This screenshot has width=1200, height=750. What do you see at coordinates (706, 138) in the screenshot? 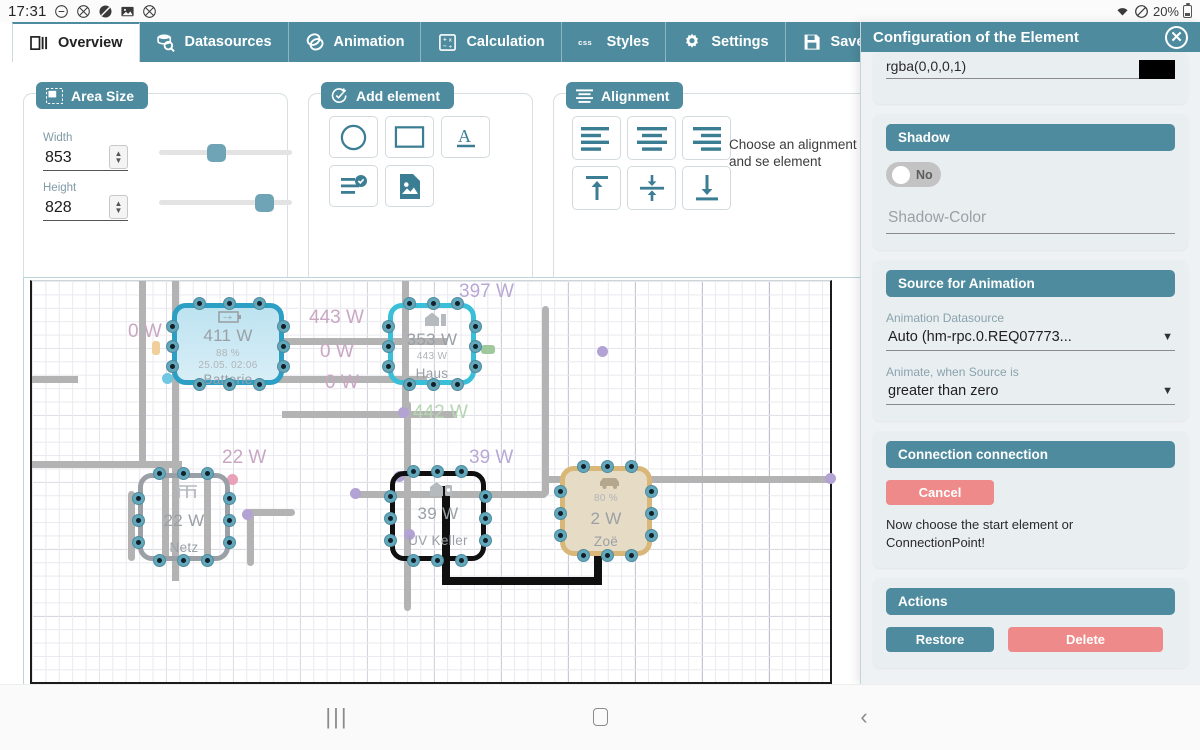
I see `align-right-button` at bounding box center [706, 138].